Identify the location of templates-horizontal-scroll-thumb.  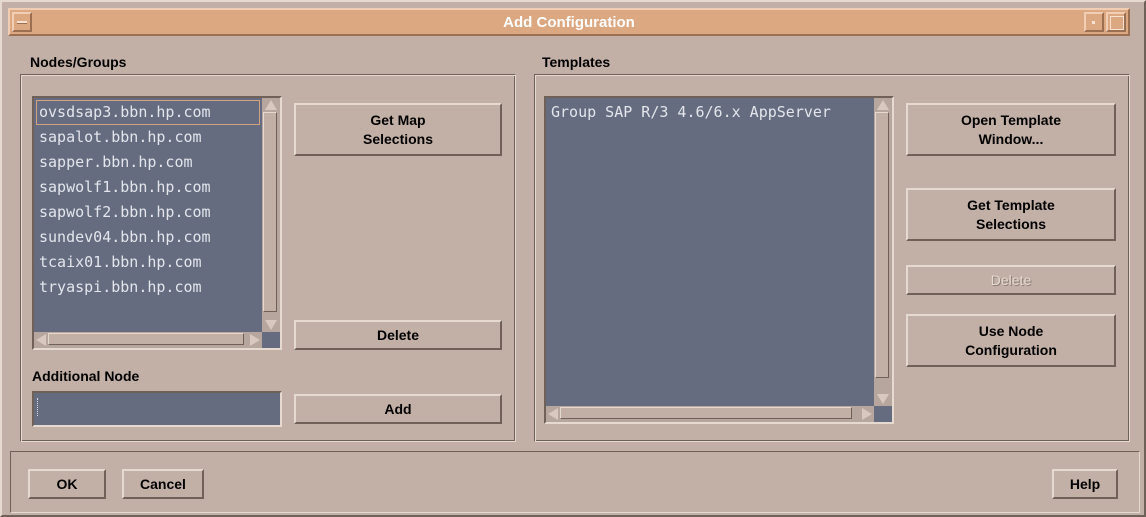
(706, 413).